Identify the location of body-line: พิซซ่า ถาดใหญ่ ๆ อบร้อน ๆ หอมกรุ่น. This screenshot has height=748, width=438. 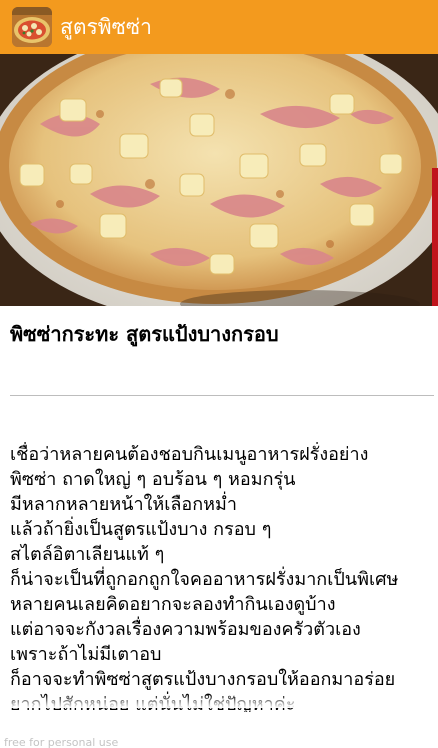
(153, 479).